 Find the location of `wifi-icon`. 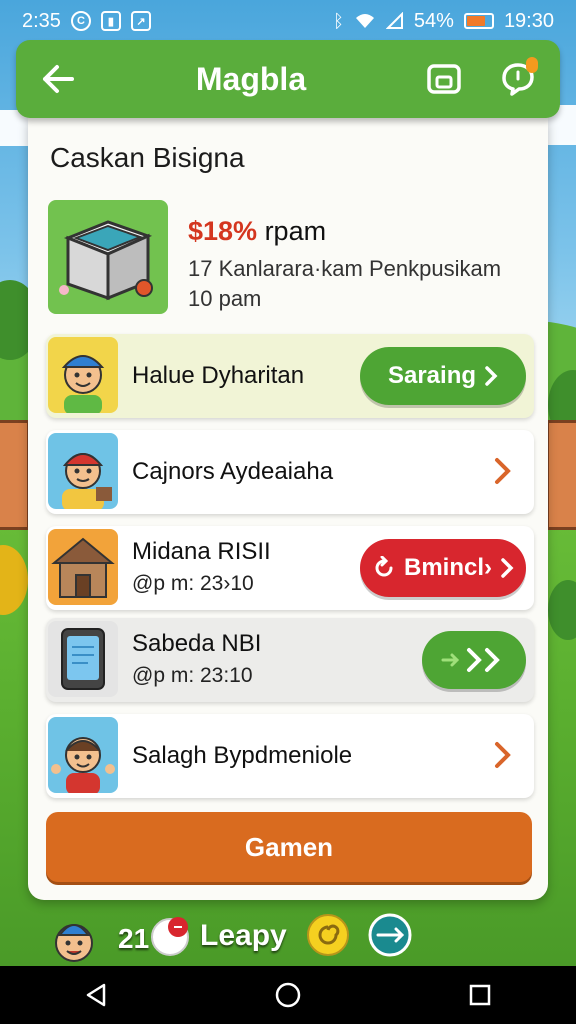

wifi-icon is located at coordinates (364, 21).